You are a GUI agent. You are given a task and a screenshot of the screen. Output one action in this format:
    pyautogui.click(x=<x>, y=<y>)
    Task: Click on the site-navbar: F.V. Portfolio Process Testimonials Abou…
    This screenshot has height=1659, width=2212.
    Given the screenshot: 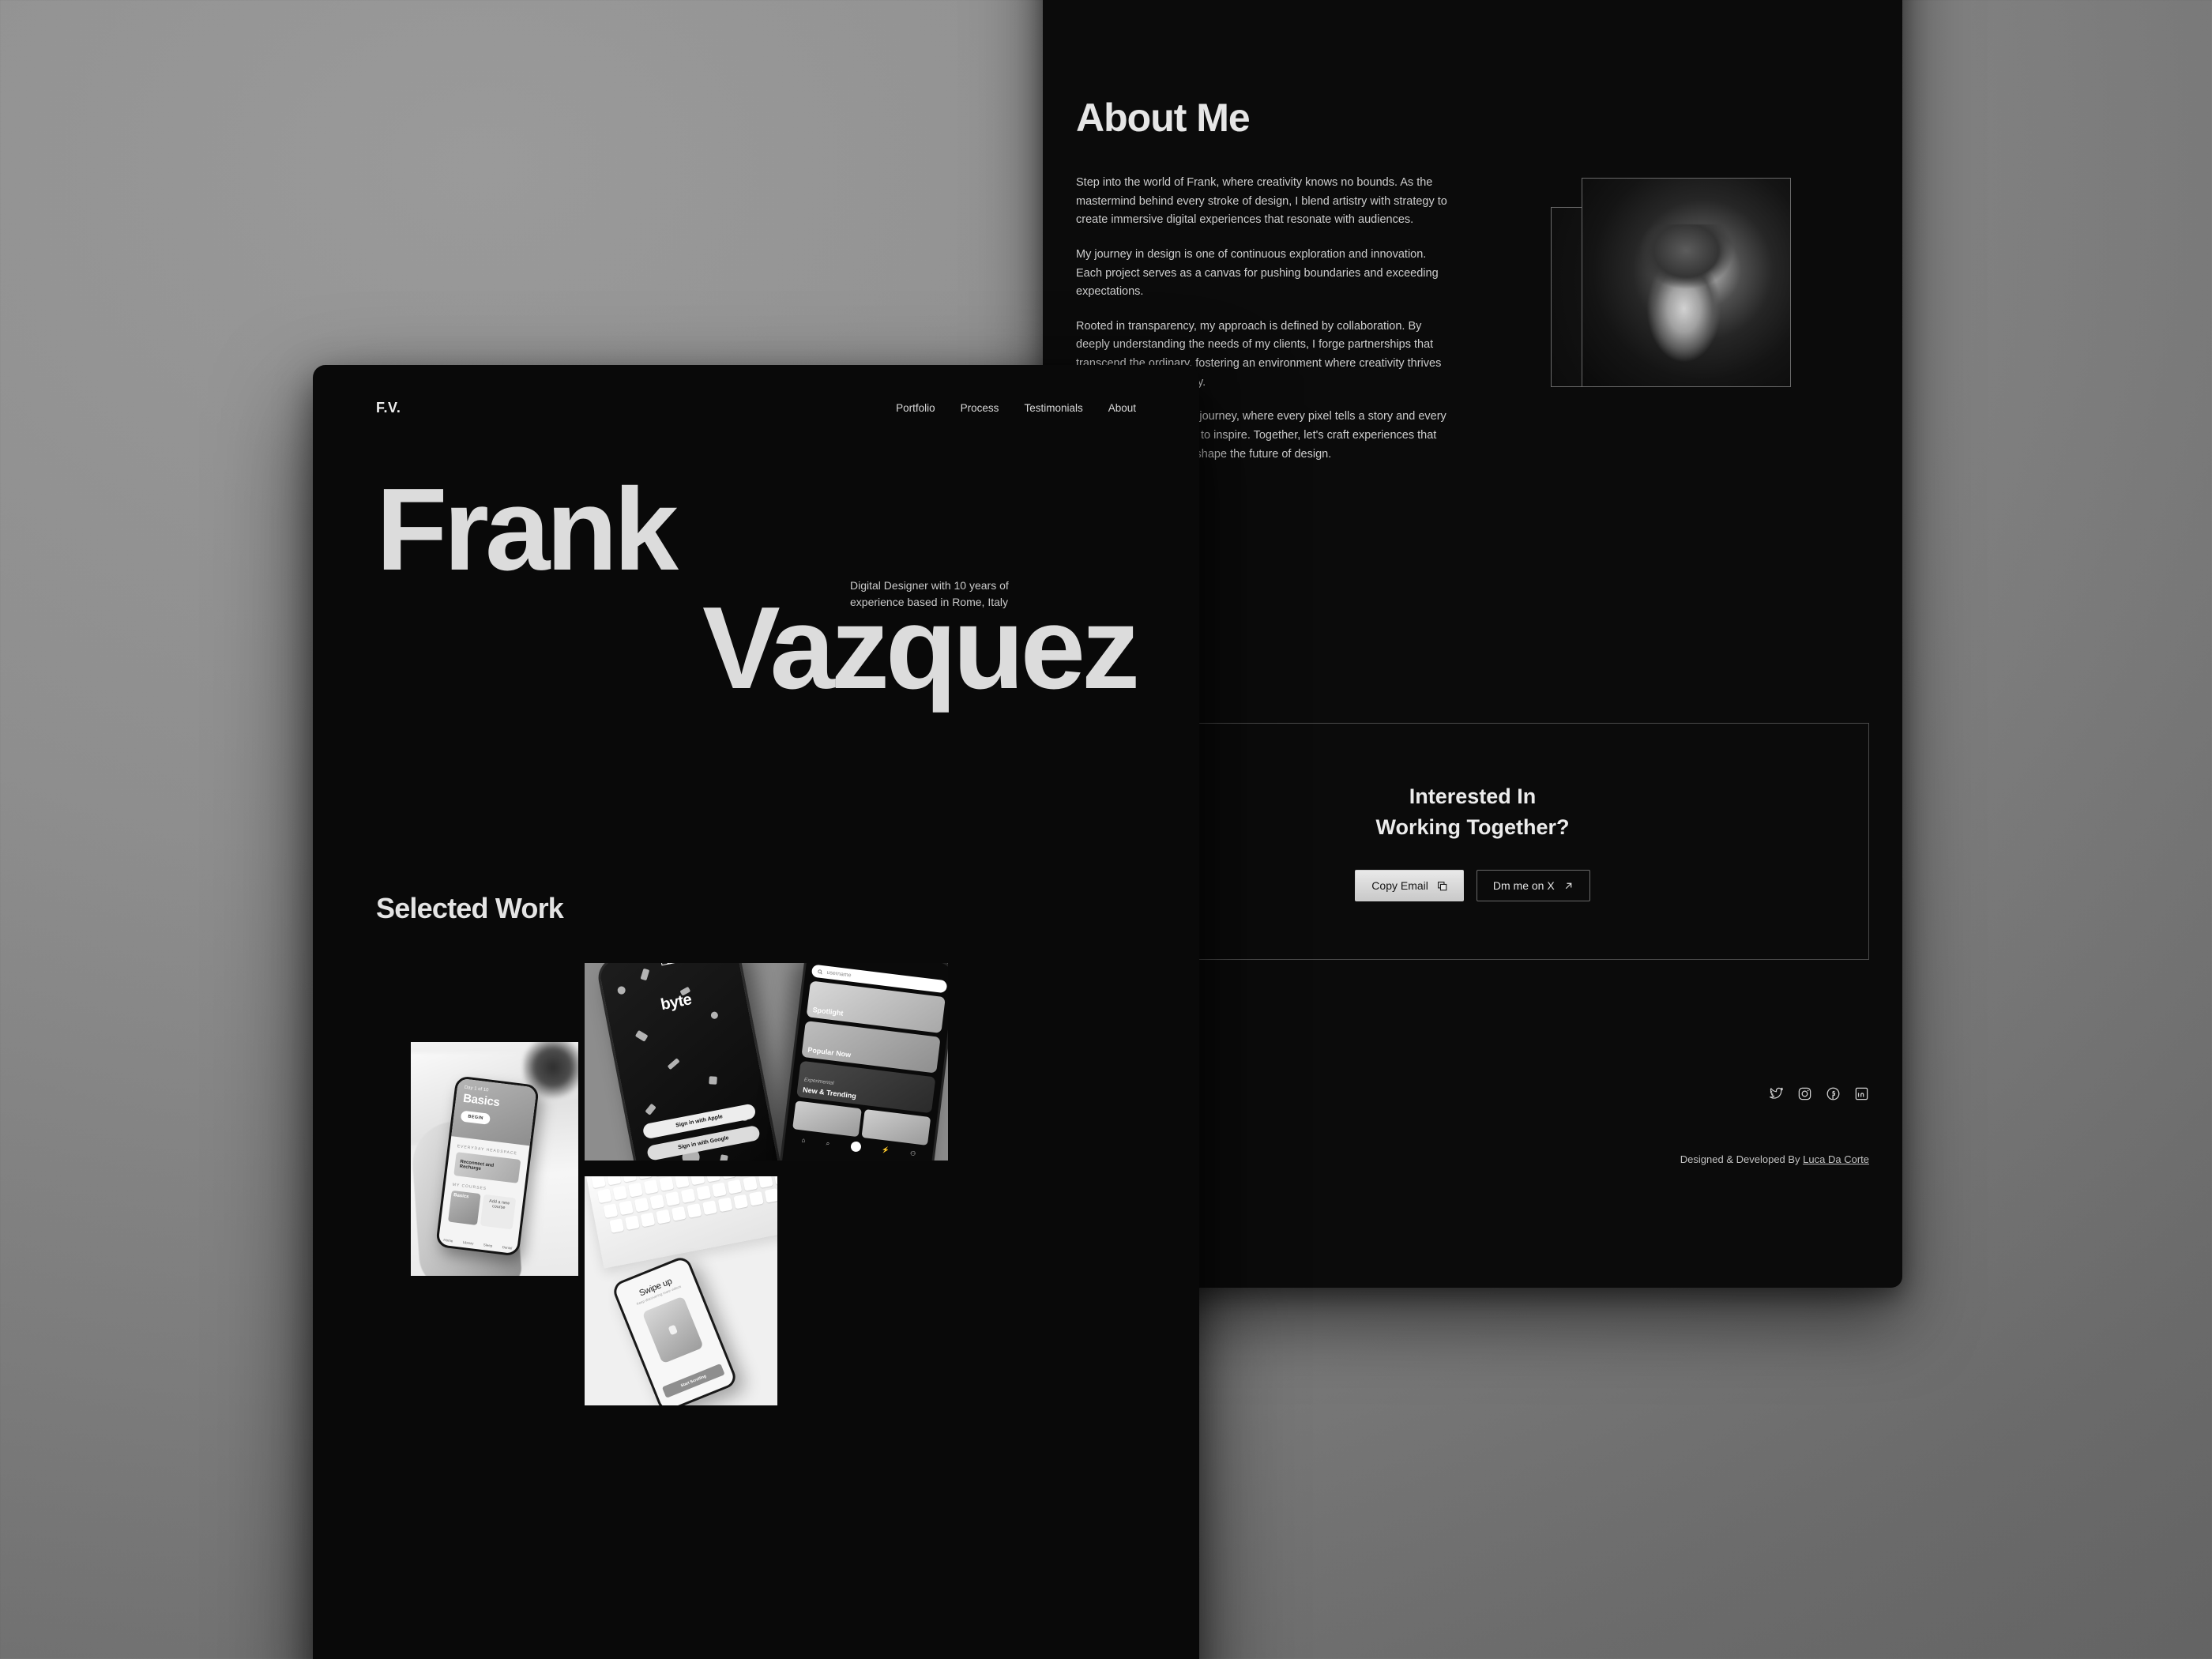 What is the action you would take?
    pyautogui.click(x=756, y=391)
    